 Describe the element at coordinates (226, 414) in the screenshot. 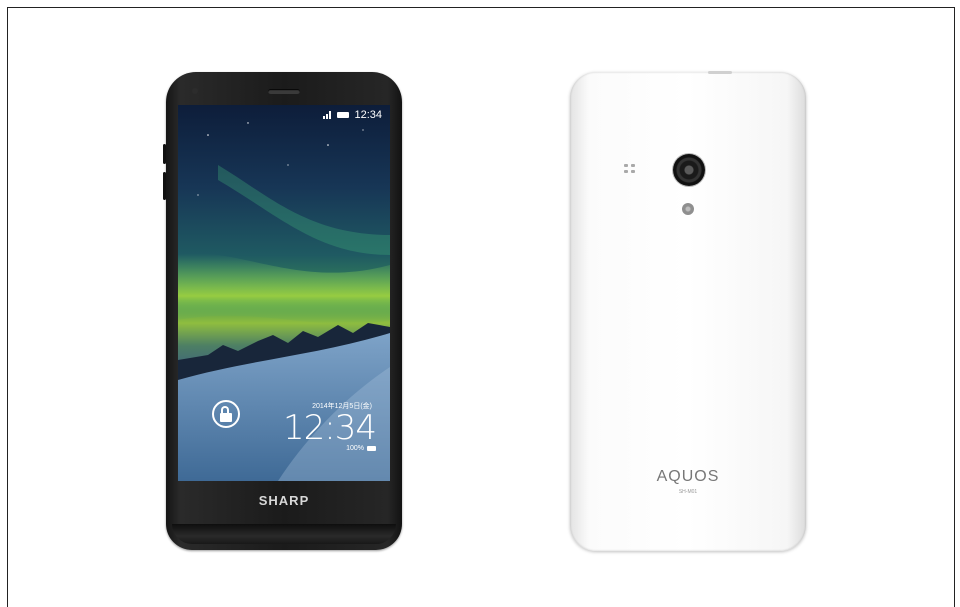

I see `unlock-icon` at that location.